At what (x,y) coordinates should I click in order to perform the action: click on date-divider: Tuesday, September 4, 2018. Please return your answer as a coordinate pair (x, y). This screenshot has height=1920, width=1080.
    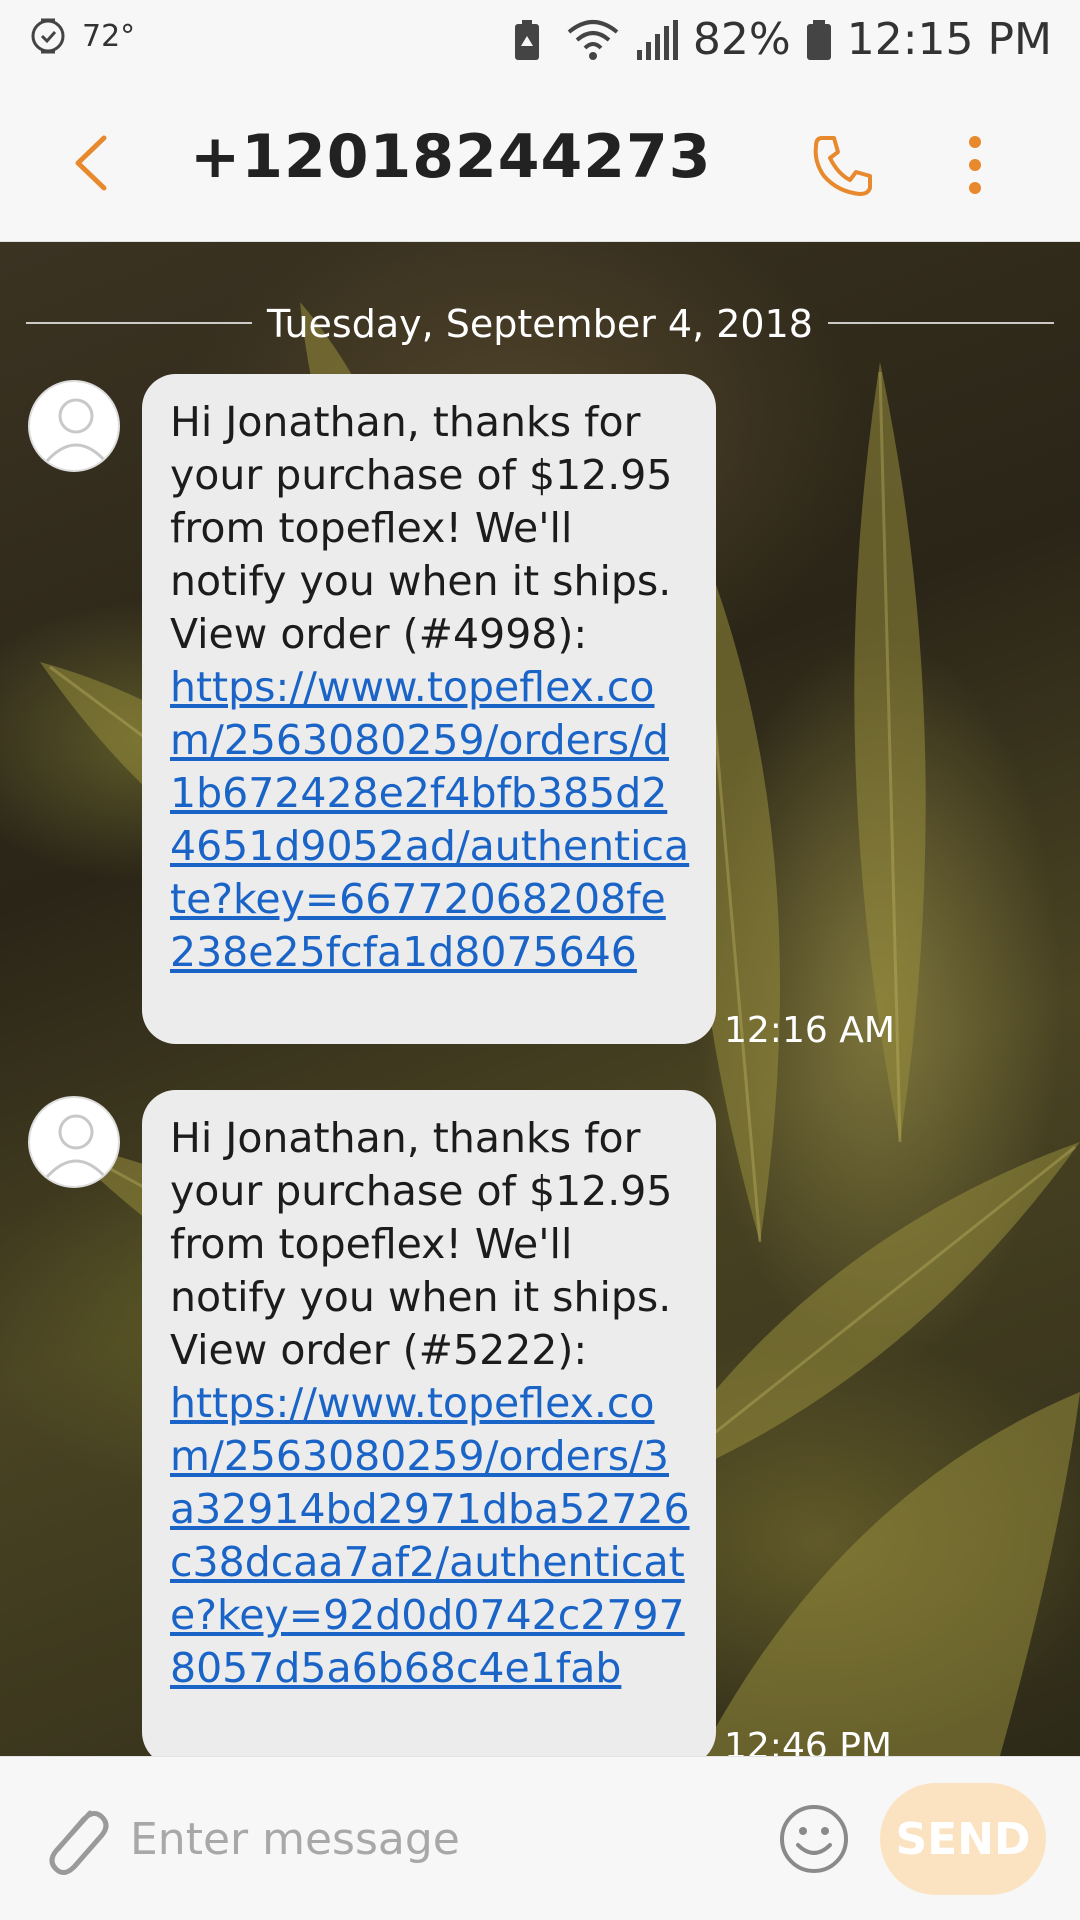
    Looking at the image, I should click on (540, 304).